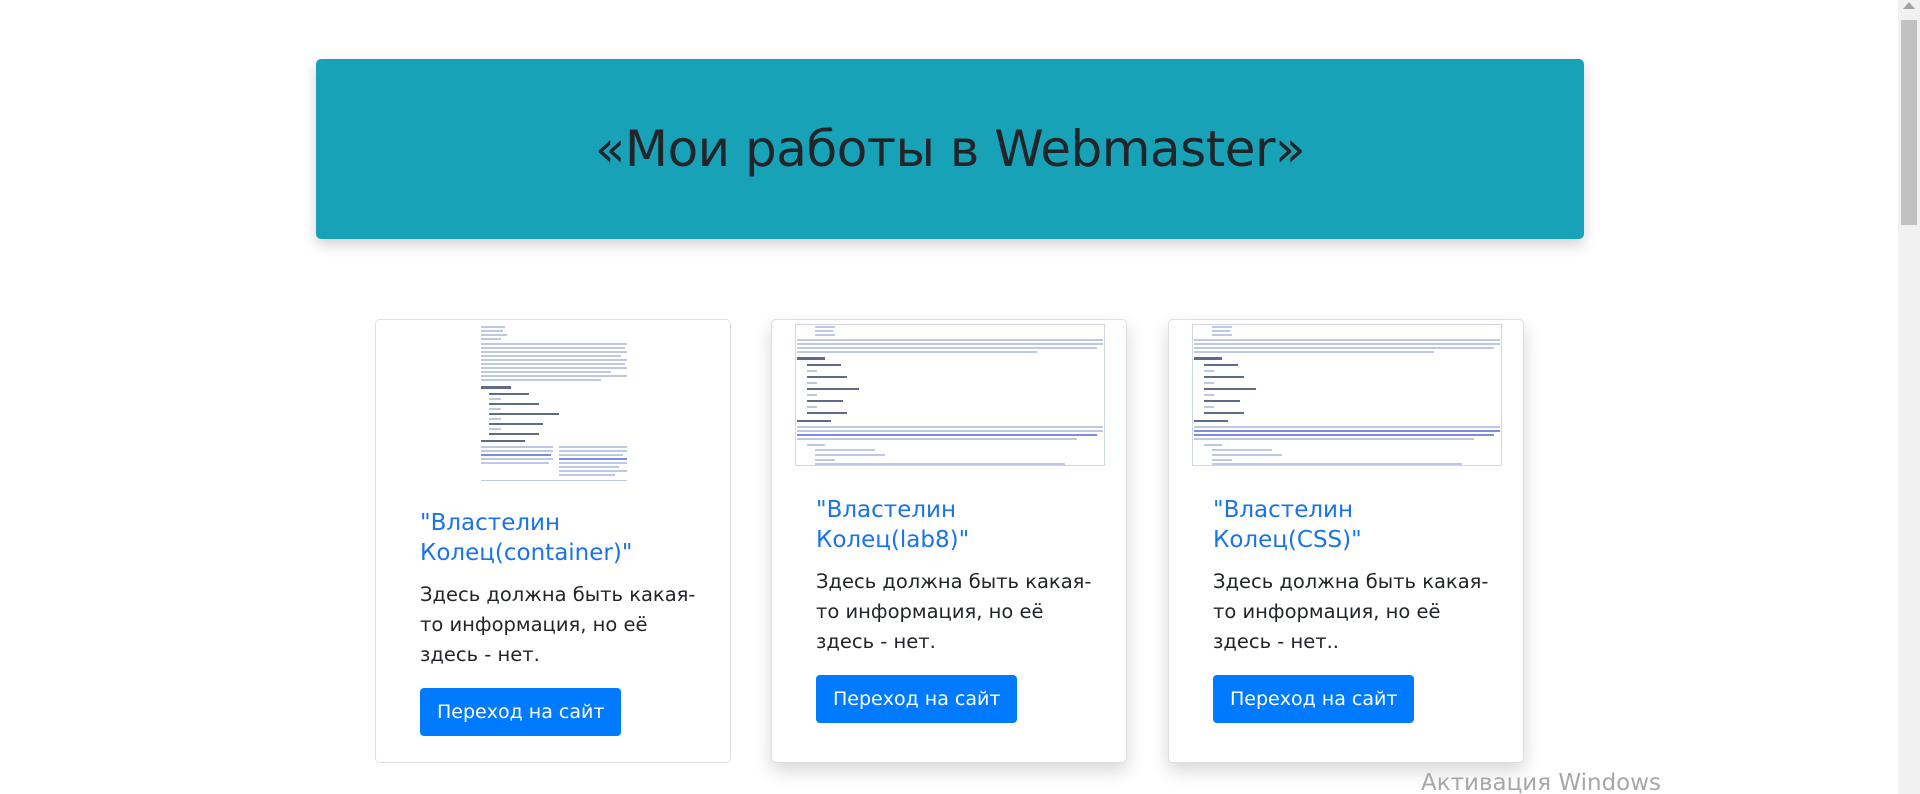  I want to click on scroll-up-arrow-icon, so click(1909, 5).